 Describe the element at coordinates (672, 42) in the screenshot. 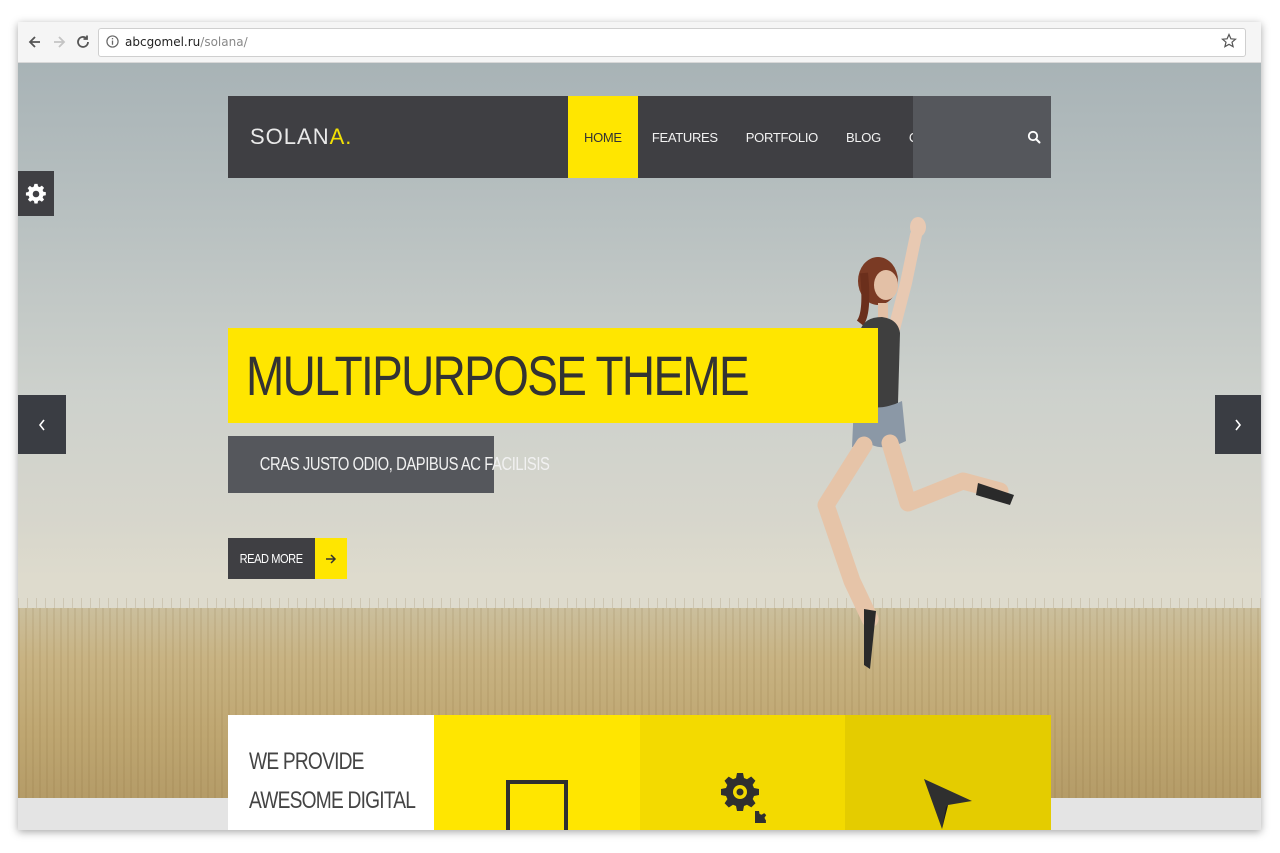

I see `address-bar: abcgomel.ru/solana/` at that location.